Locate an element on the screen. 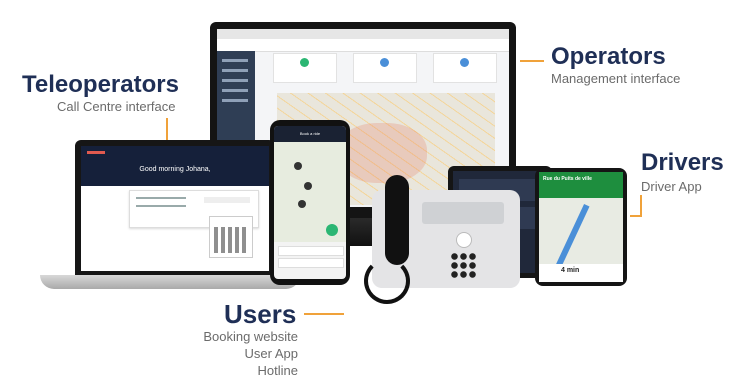 The width and height of the screenshot is (730, 385). laptop-base is located at coordinates (170, 282).